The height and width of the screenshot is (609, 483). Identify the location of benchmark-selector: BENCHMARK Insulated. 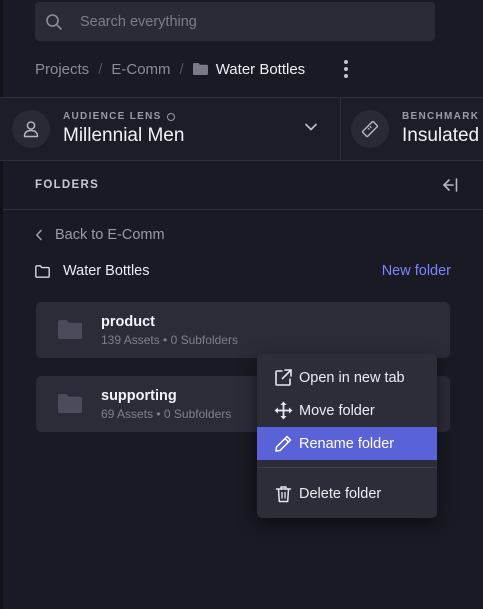
(412, 129).